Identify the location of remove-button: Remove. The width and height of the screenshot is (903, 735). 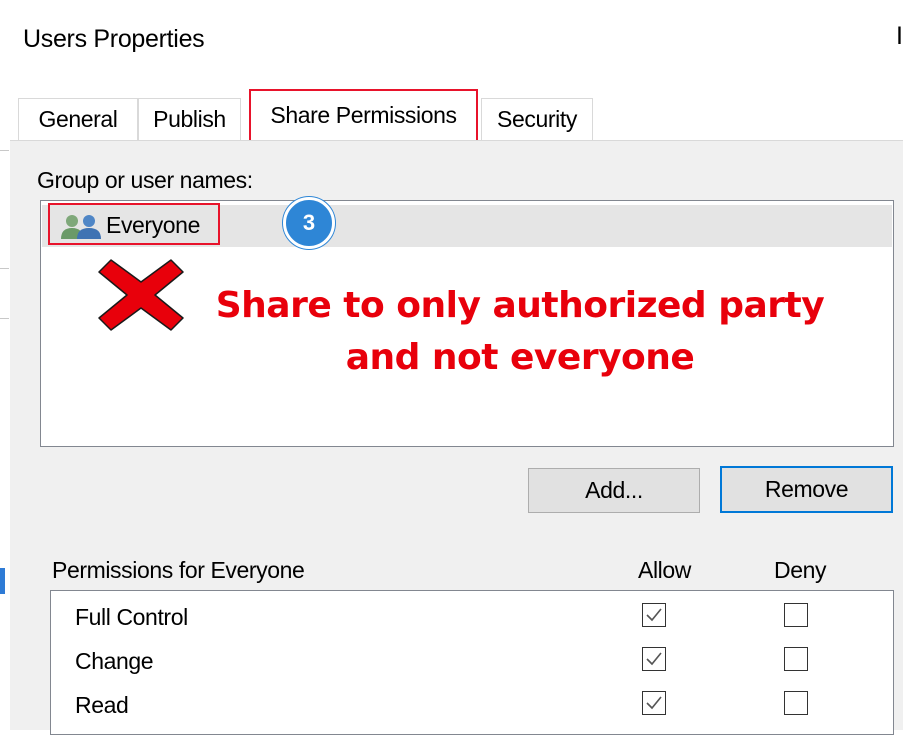
(806, 489).